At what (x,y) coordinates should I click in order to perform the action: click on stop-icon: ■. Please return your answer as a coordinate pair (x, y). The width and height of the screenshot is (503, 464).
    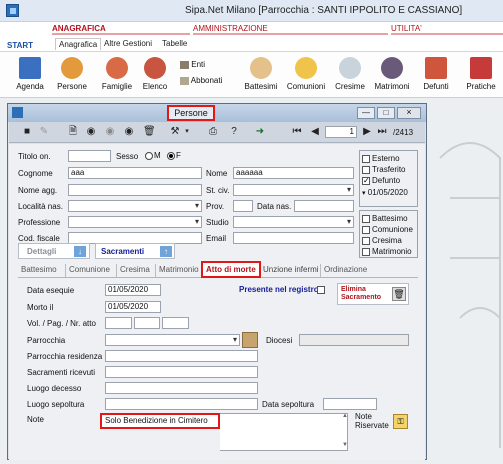
    Looking at the image, I should click on (27, 132).